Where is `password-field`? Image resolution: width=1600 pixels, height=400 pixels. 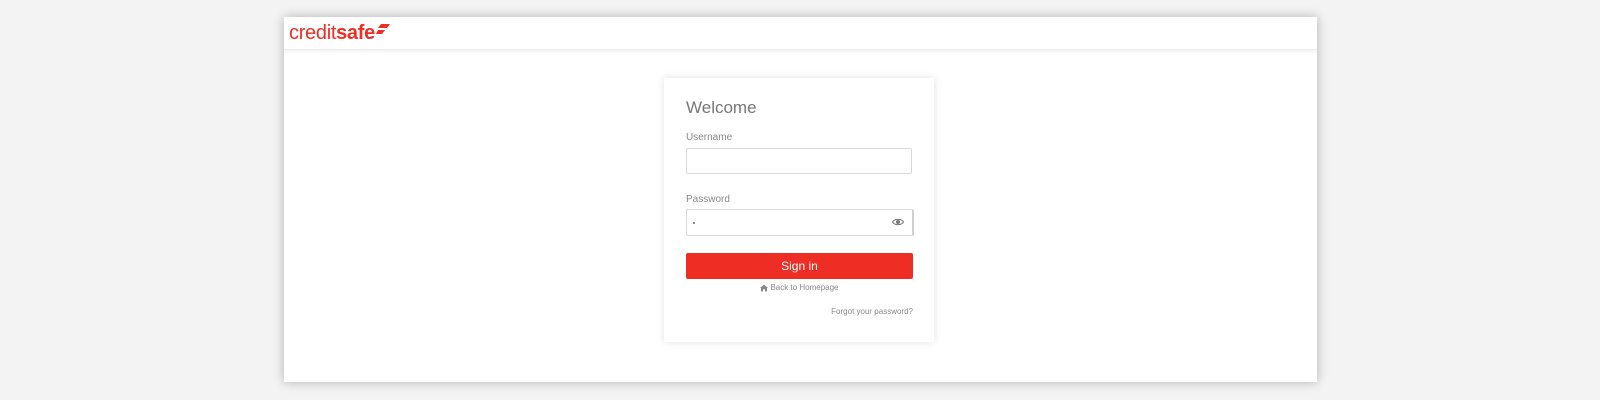 password-field is located at coordinates (800, 222).